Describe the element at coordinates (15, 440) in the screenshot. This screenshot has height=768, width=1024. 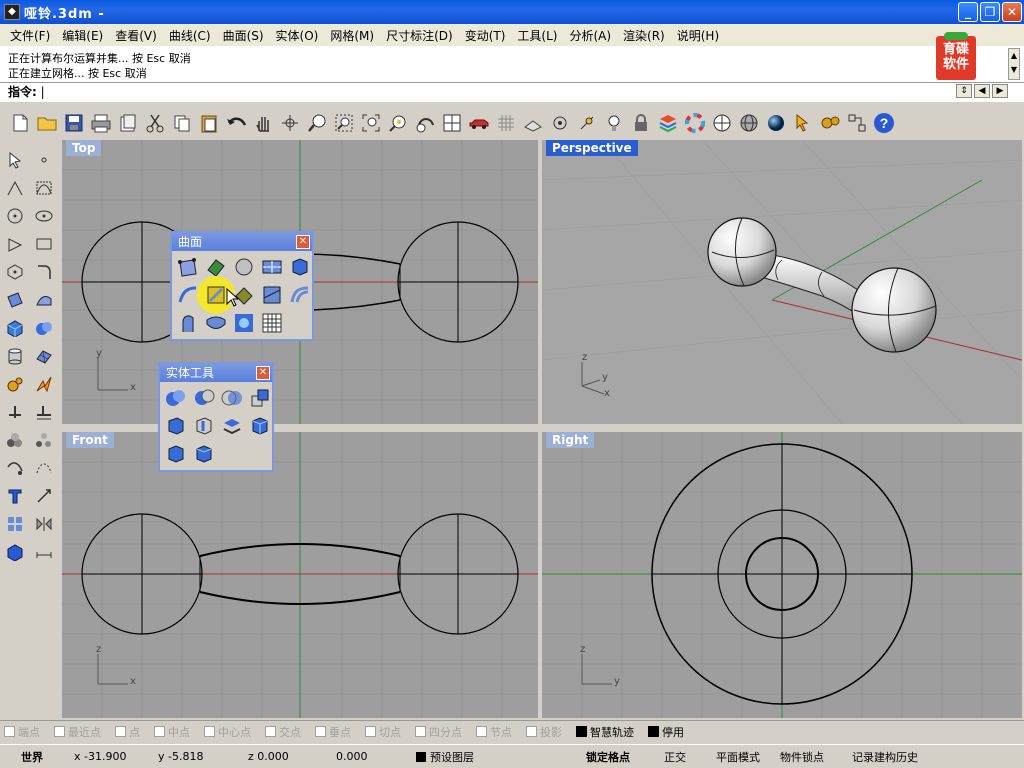
I see `group-icon` at that location.